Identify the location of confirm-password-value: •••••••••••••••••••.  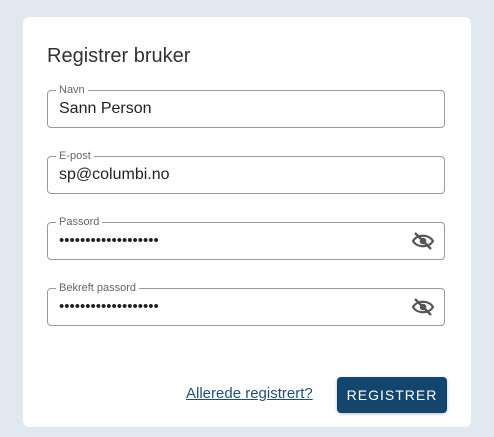
(109, 306).